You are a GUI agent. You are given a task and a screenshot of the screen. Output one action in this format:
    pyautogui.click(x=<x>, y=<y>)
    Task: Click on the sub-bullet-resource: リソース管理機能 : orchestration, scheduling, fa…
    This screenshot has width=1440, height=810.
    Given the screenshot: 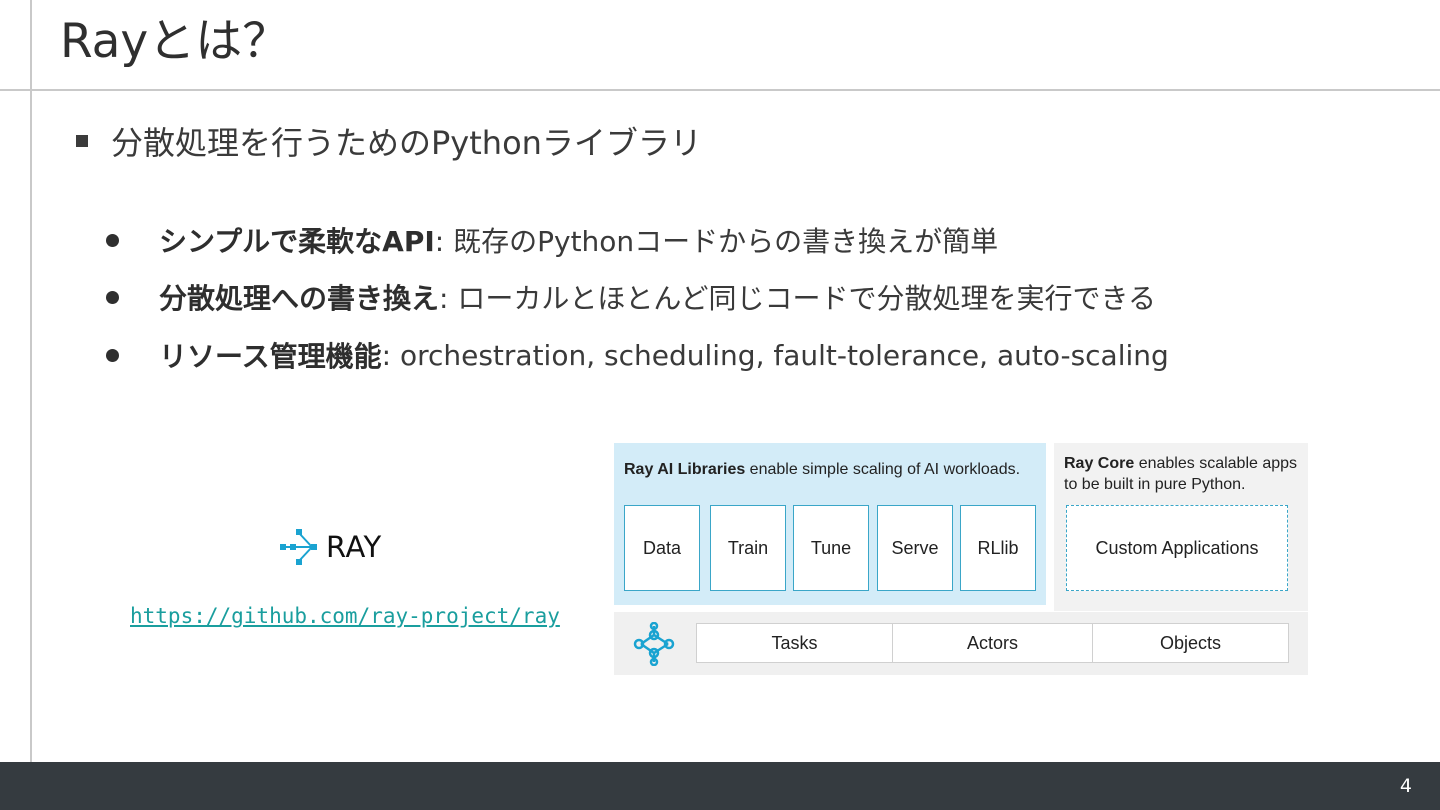 What is the action you would take?
    pyautogui.click(x=637, y=355)
    